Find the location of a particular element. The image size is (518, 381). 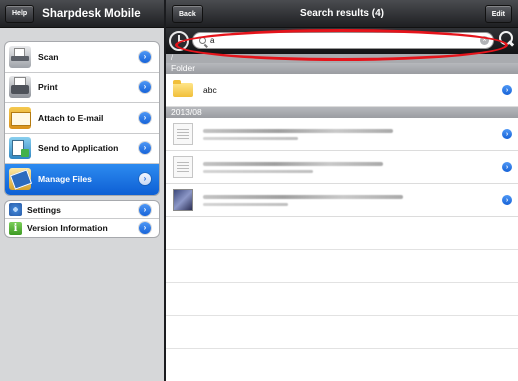

menu-item-label: Settings is located at coordinates (44, 209).